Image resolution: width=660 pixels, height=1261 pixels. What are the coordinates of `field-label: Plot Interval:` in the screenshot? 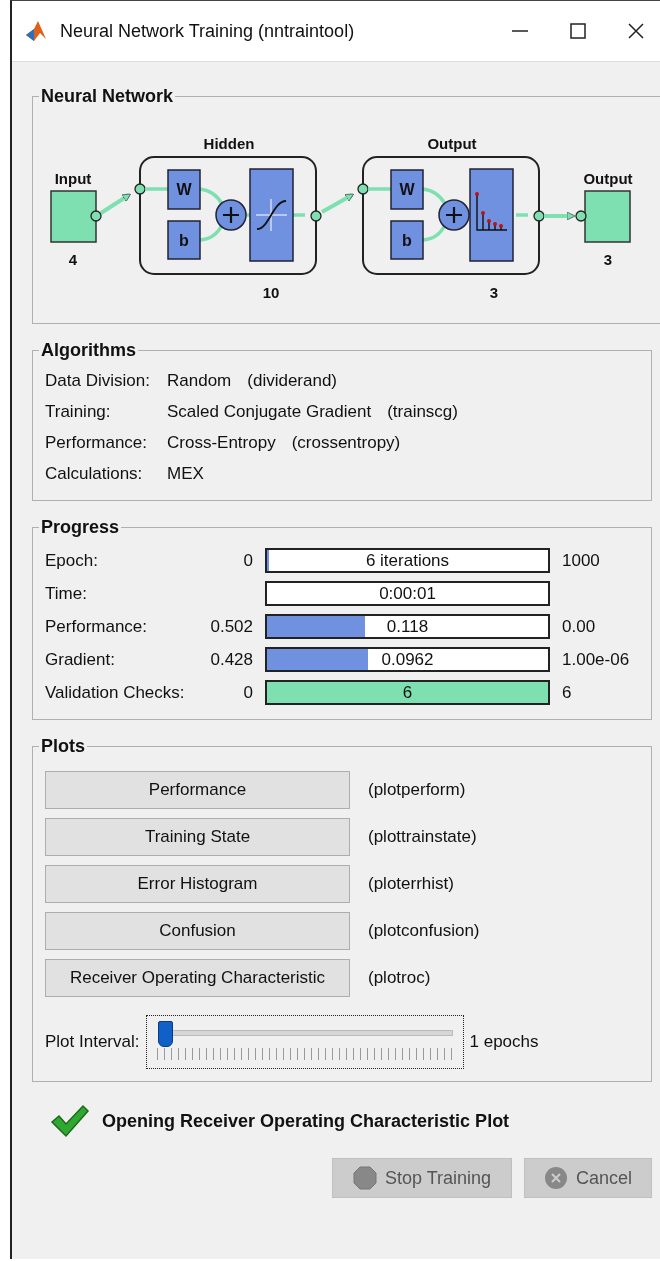 It's located at (92, 1042).